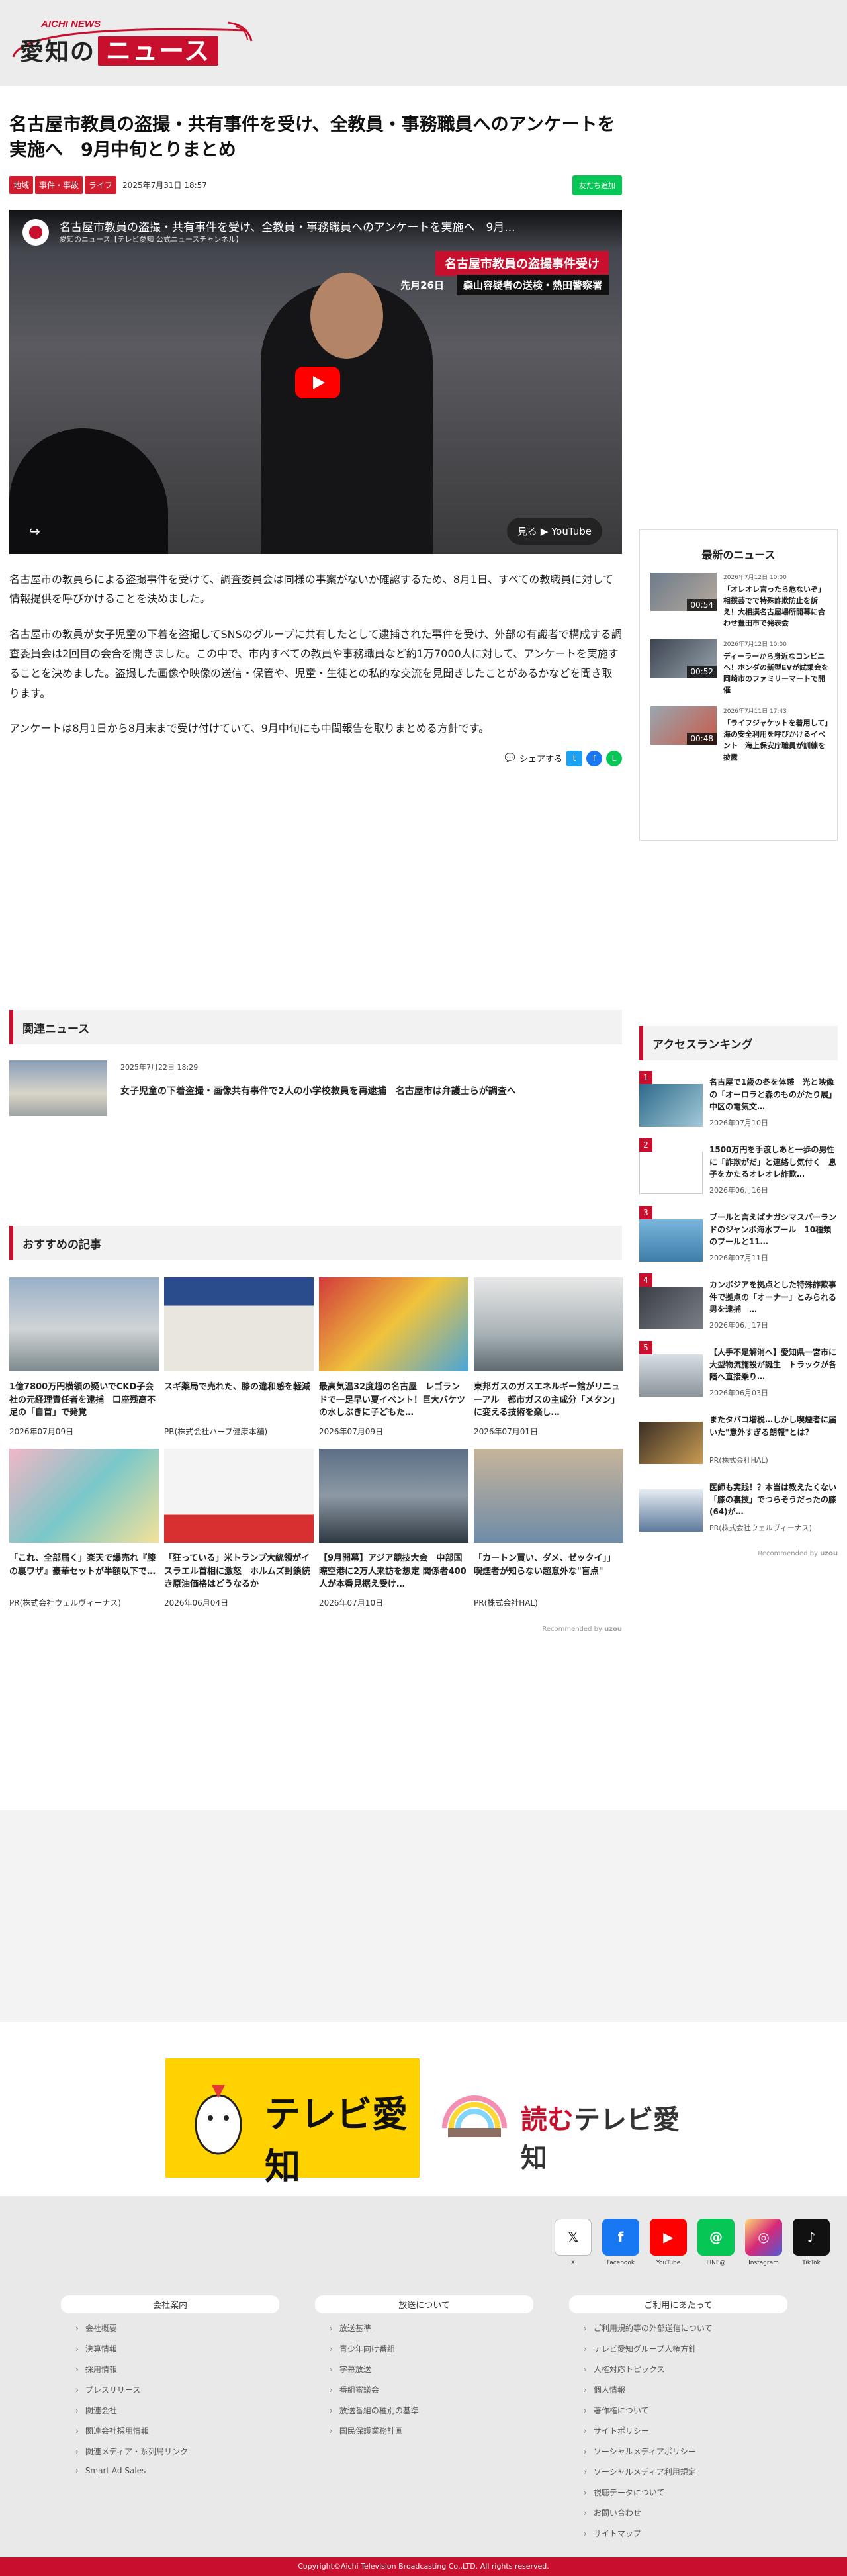 The width and height of the screenshot is (847, 2576). Describe the element at coordinates (432, 2389) in the screenshot. I see `footer-link: 番組審議会` at that location.